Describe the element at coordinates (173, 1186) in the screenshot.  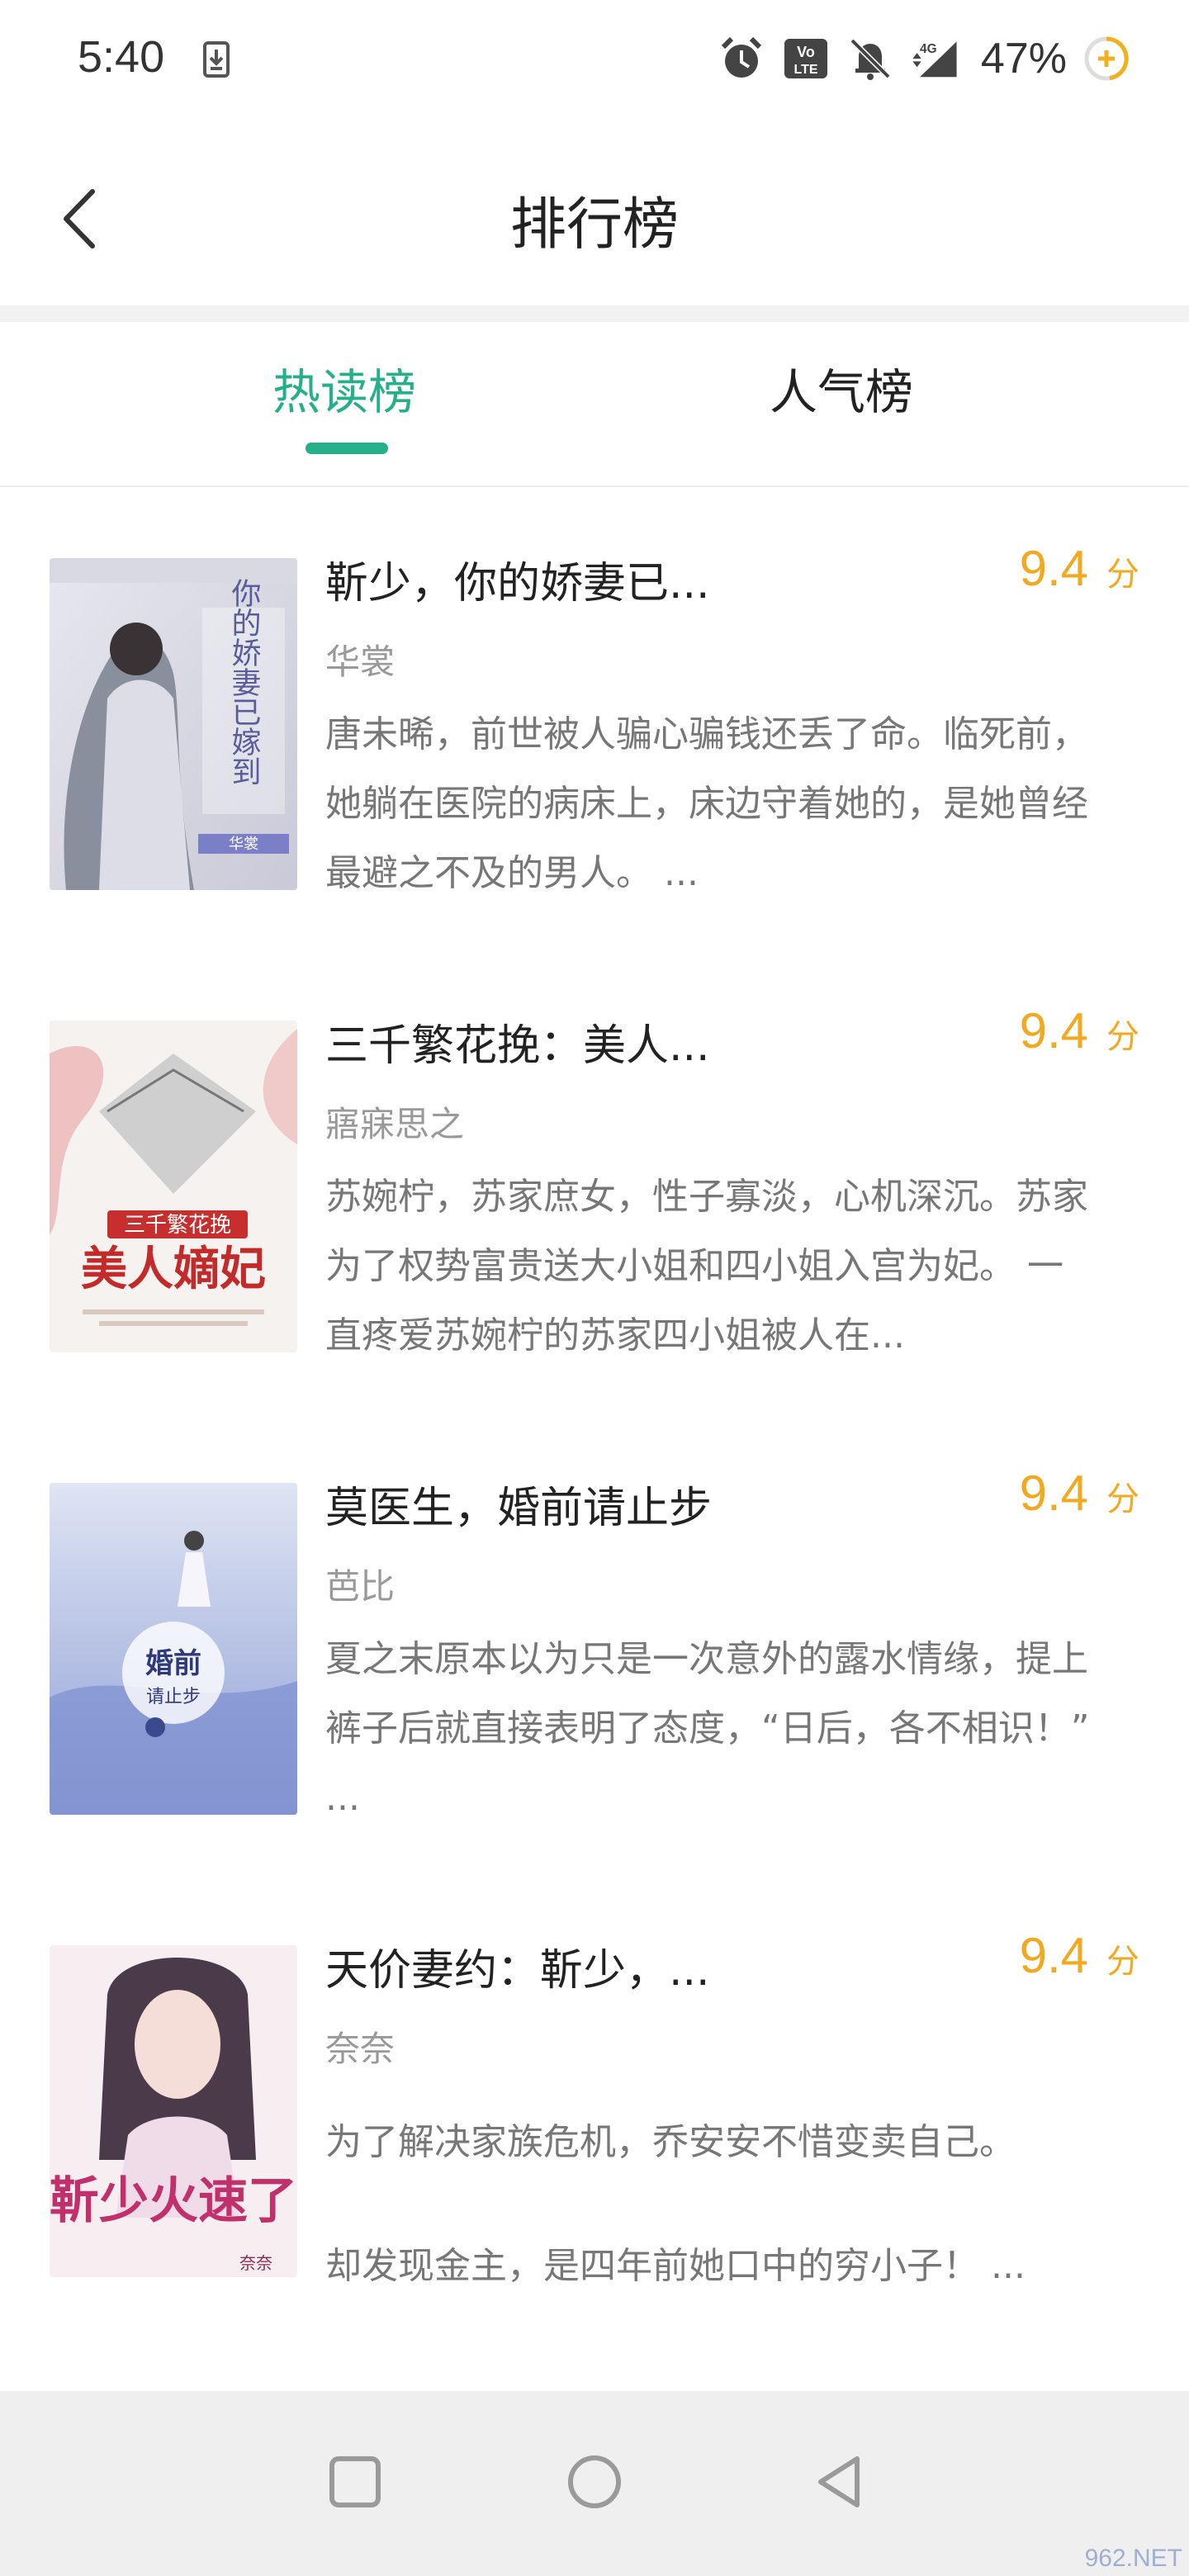
I see `book-cover: 三千繁花挽 美人嫡妃` at that location.